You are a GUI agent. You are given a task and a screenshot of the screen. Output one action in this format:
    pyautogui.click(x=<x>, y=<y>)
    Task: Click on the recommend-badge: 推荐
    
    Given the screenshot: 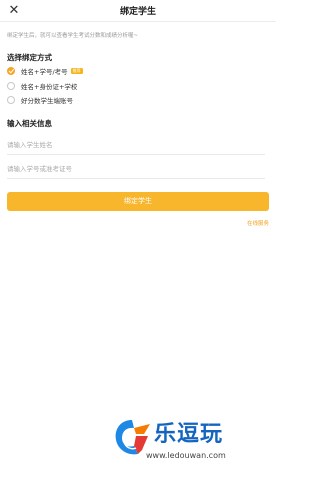 What is the action you would take?
    pyautogui.click(x=76, y=70)
    